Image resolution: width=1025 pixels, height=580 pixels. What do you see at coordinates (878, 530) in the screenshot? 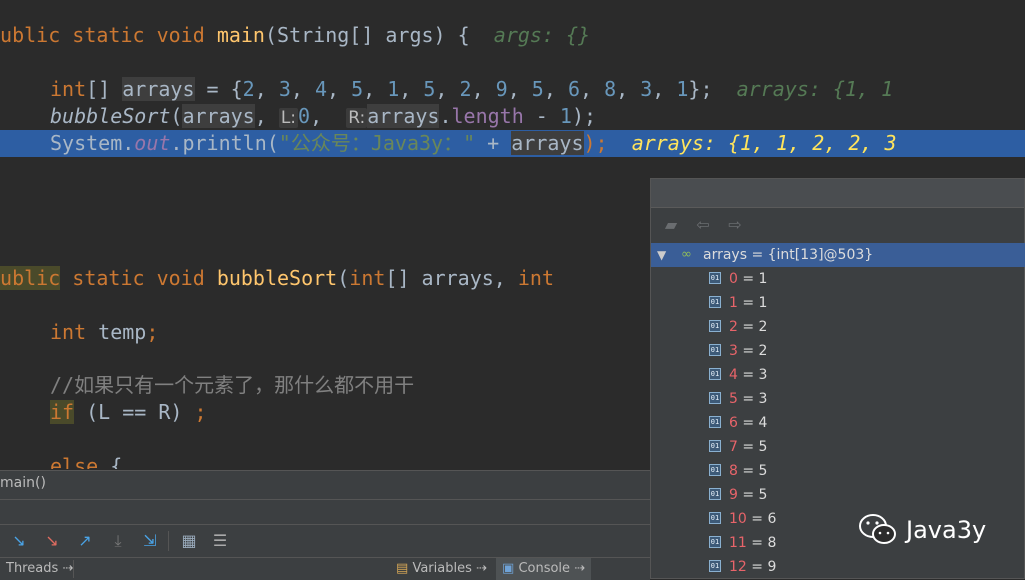
I see `wechat-logo-icon` at bounding box center [878, 530].